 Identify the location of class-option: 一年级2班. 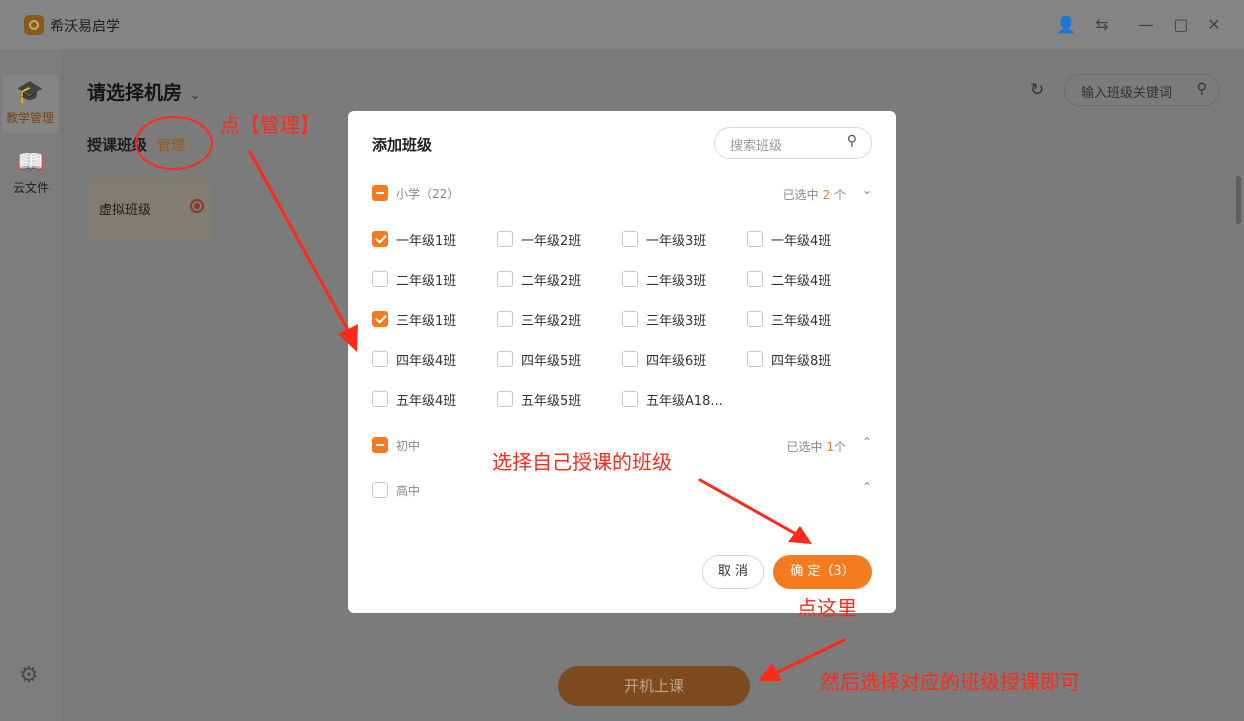
(559, 239).